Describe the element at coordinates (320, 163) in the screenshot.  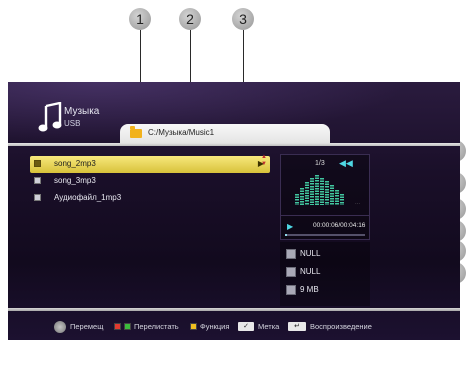
I see `track-counter: 1/3` at that location.